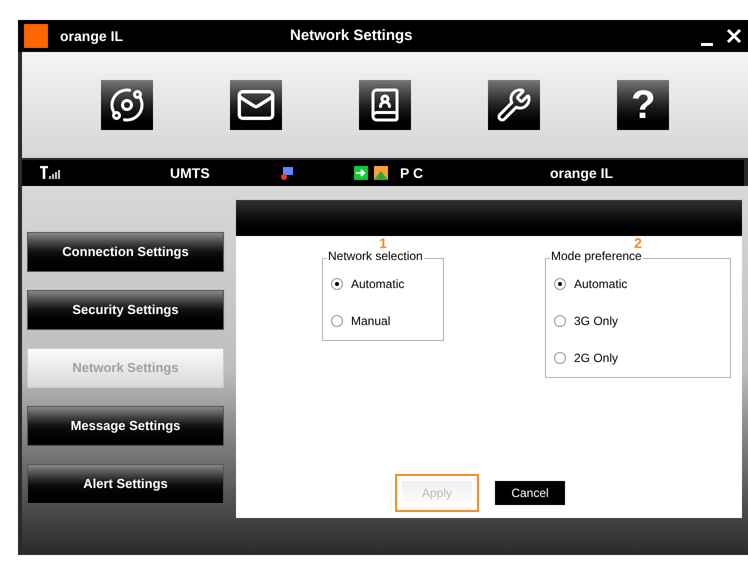 The height and width of the screenshot is (563, 748). I want to click on connection-label: P C, so click(412, 173).